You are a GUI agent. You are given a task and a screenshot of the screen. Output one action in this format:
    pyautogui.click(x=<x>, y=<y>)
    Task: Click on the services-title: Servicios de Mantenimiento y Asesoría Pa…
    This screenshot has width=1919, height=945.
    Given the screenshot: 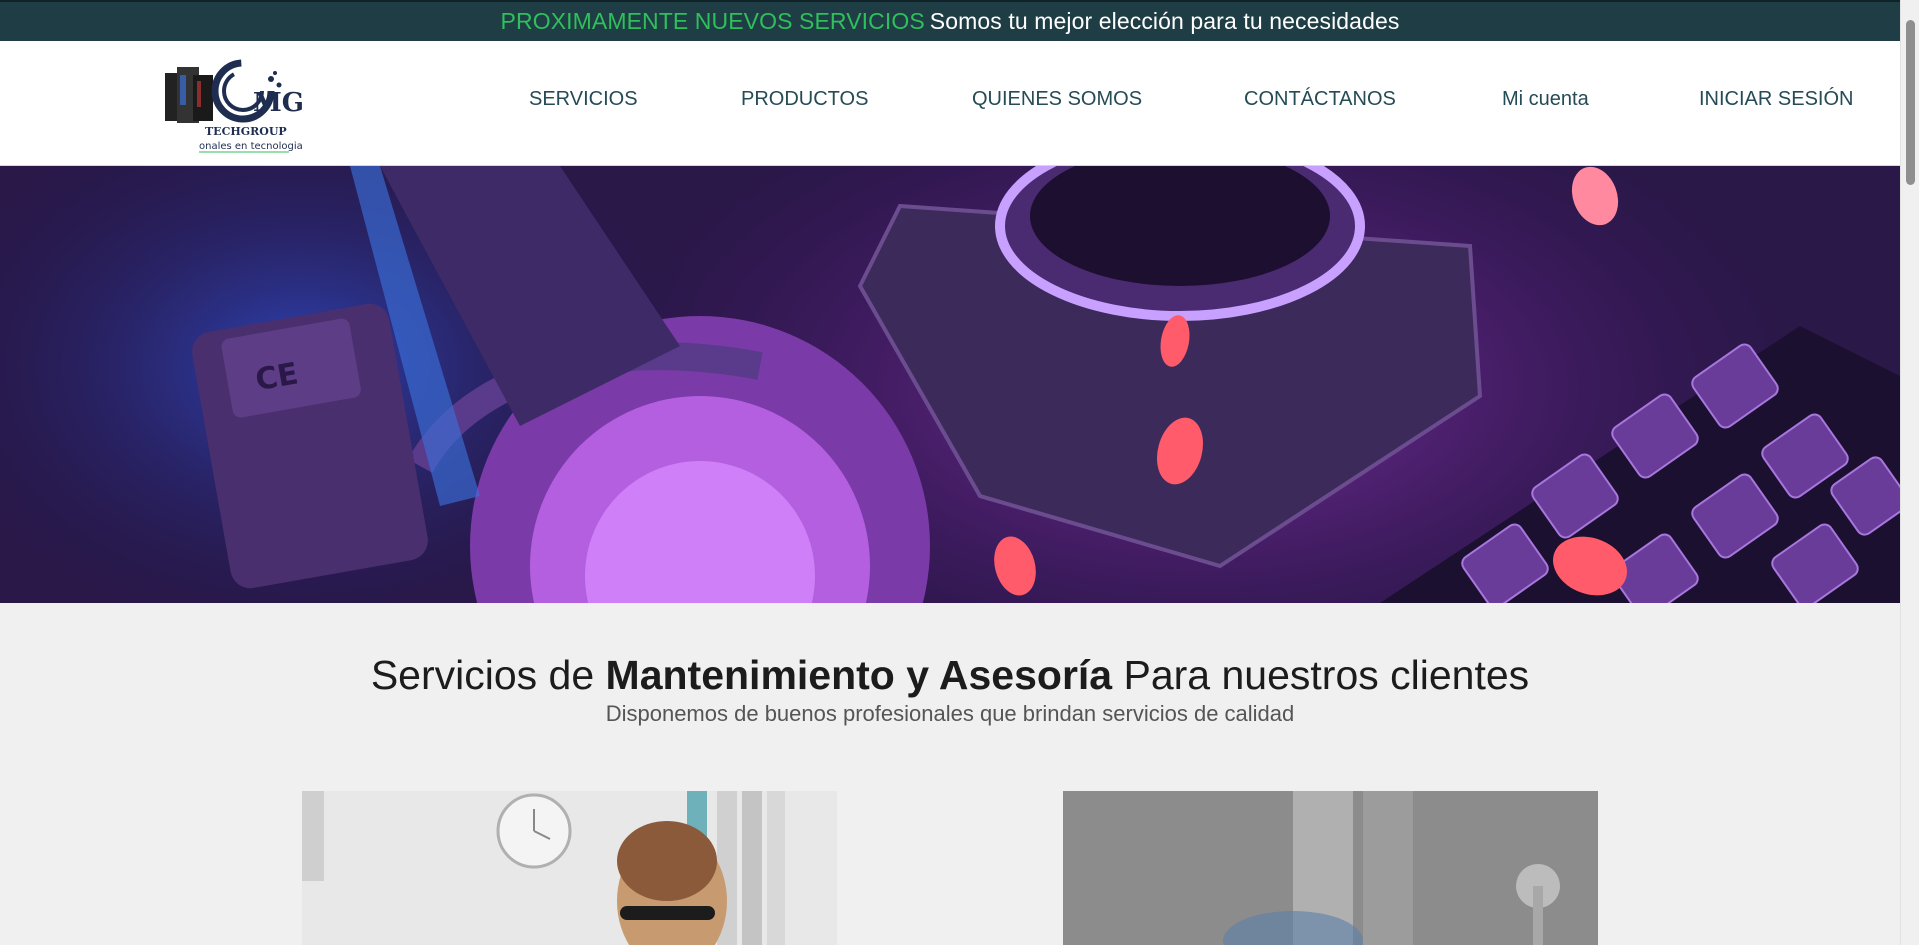 What is the action you would take?
    pyautogui.click(x=950, y=675)
    